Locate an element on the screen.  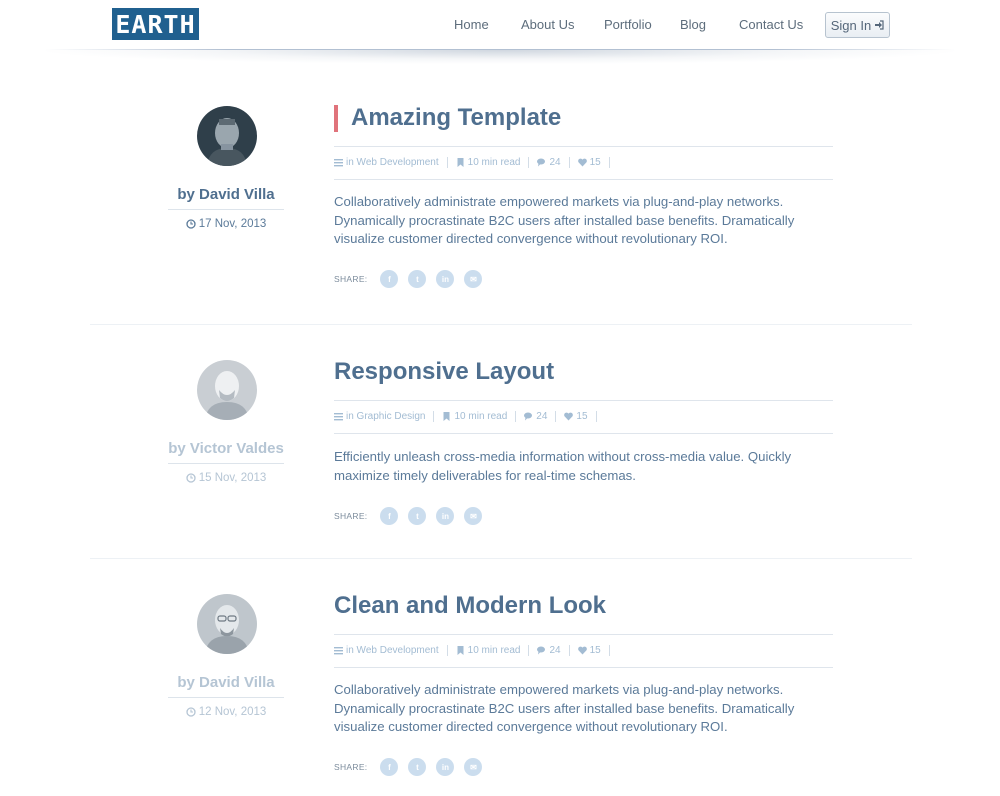
sign-in-button: Sign In is located at coordinates (857, 25).